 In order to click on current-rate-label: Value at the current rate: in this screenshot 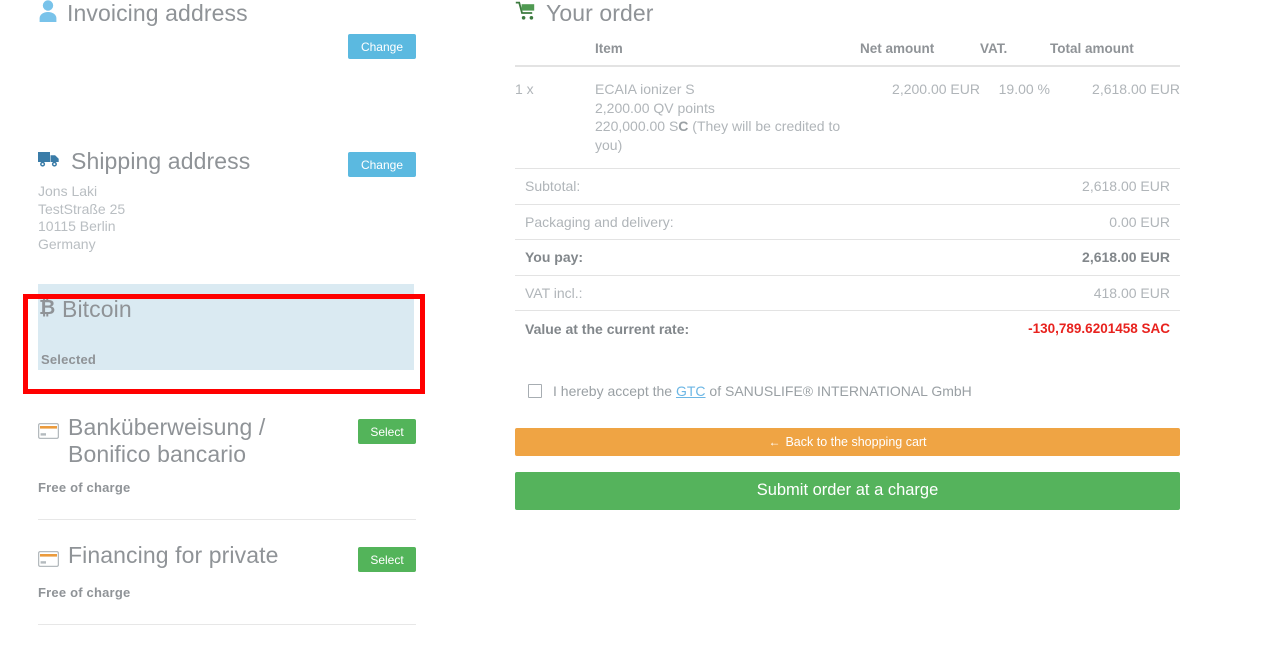, I will do `click(607, 328)`.